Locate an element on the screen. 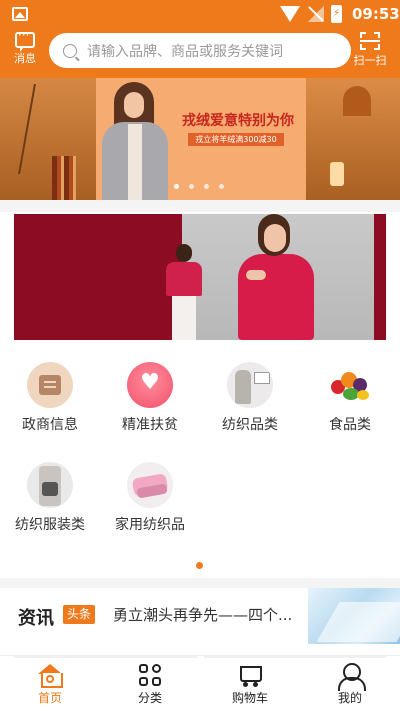 Image resolution: width=400 pixels, height=711 pixels. home-textile-icon is located at coordinates (150, 485).